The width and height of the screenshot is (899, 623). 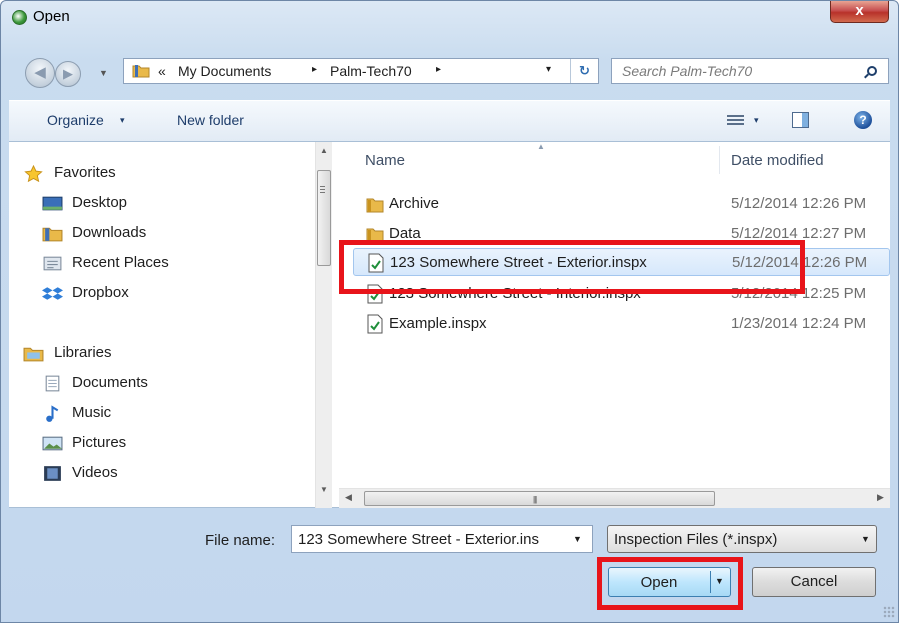 What do you see at coordinates (696, 539) in the screenshot?
I see `file-type-value: Inspection Files (*.inspx)` at bounding box center [696, 539].